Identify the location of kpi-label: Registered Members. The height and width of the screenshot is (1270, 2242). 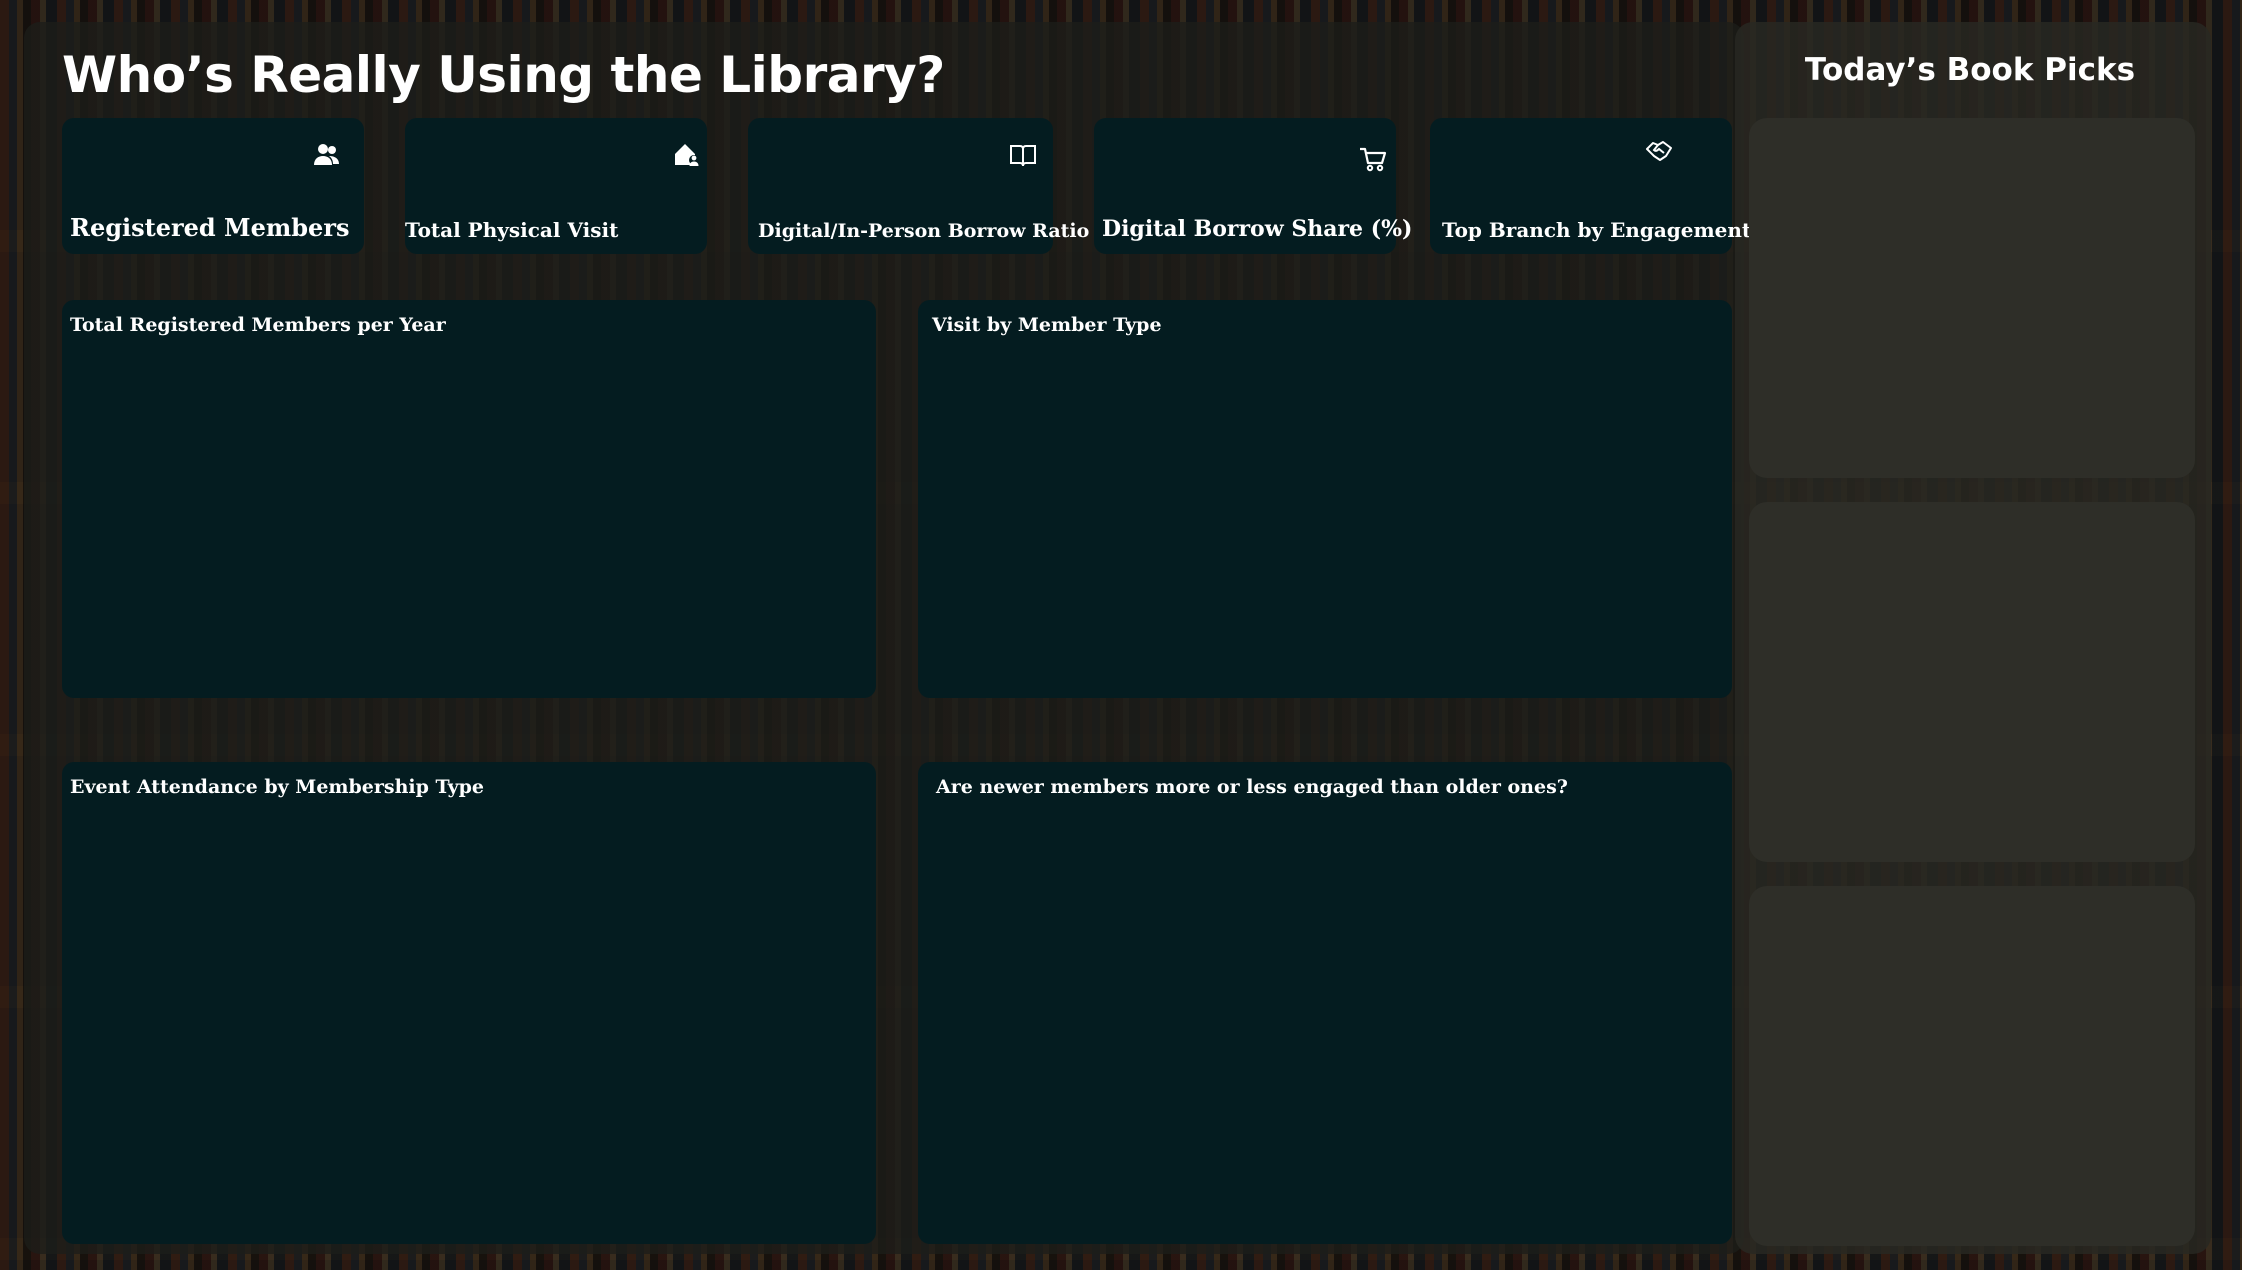
(210, 227).